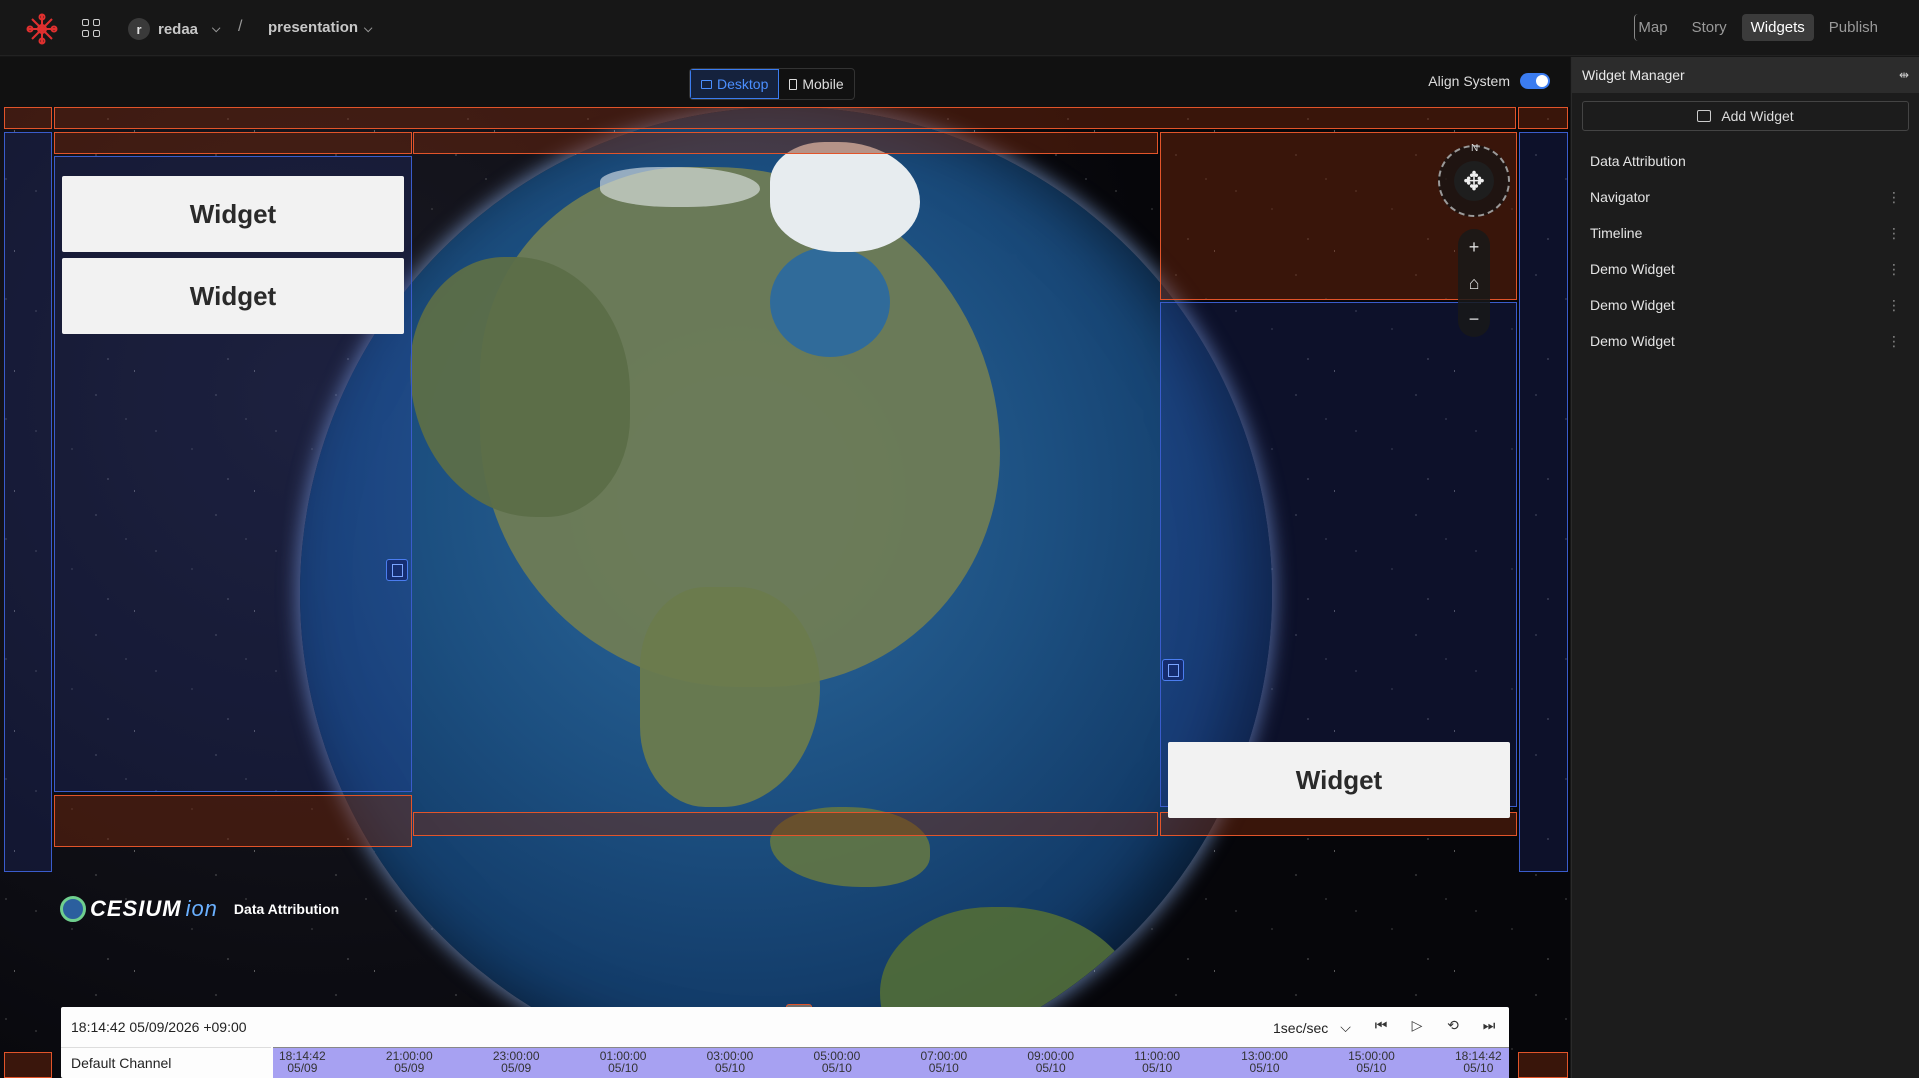  Describe the element at coordinates (1453, 1025) in the screenshot. I see `loop-icon: ⟲` at that location.